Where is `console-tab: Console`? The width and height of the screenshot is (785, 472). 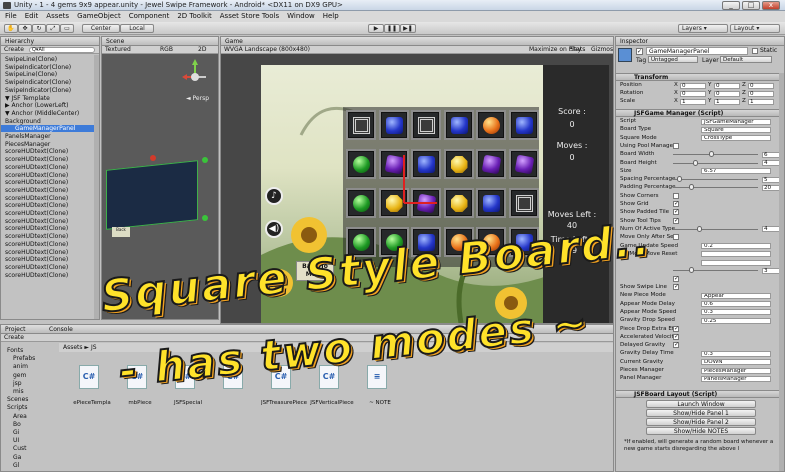 console-tab: Console is located at coordinates (61, 329).